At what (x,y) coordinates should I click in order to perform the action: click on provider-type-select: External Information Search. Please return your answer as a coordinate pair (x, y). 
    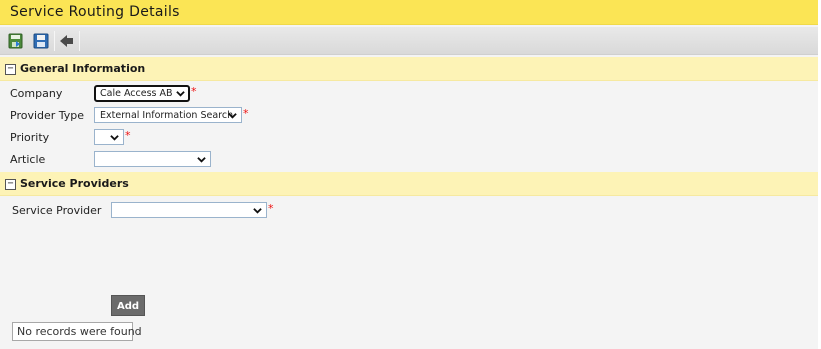
    Looking at the image, I should click on (168, 115).